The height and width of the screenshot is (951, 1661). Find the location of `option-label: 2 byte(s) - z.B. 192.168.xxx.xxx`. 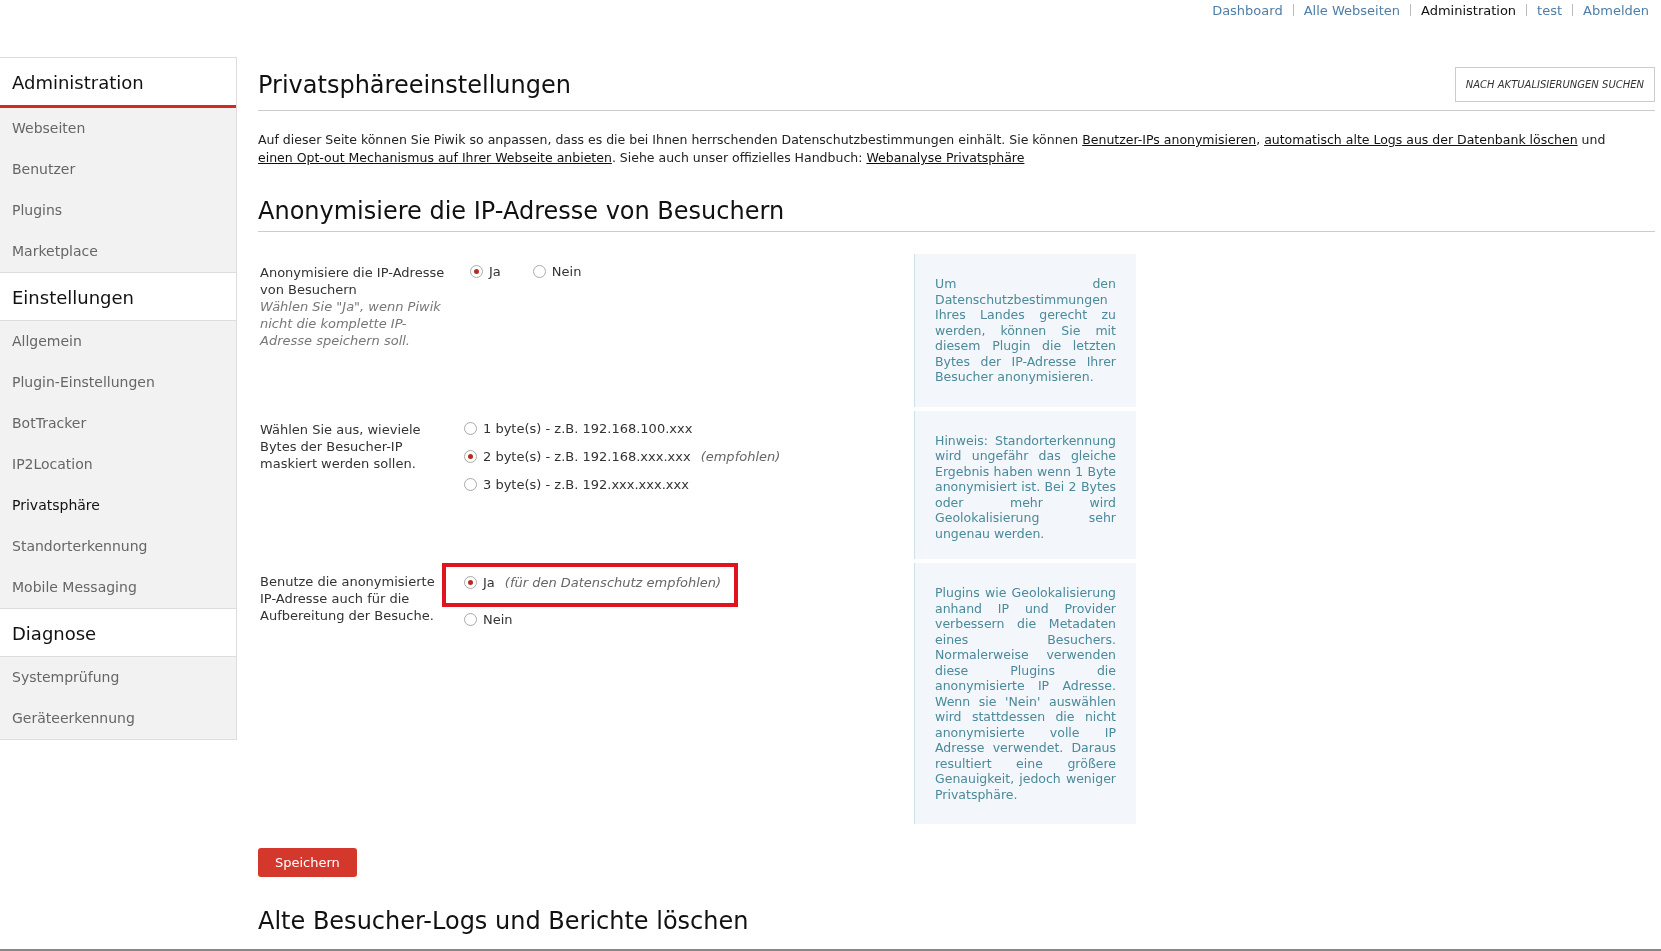

option-label: 2 byte(s) - z.B. 192.168.xxx.xxx is located at coordinates (587, 456).